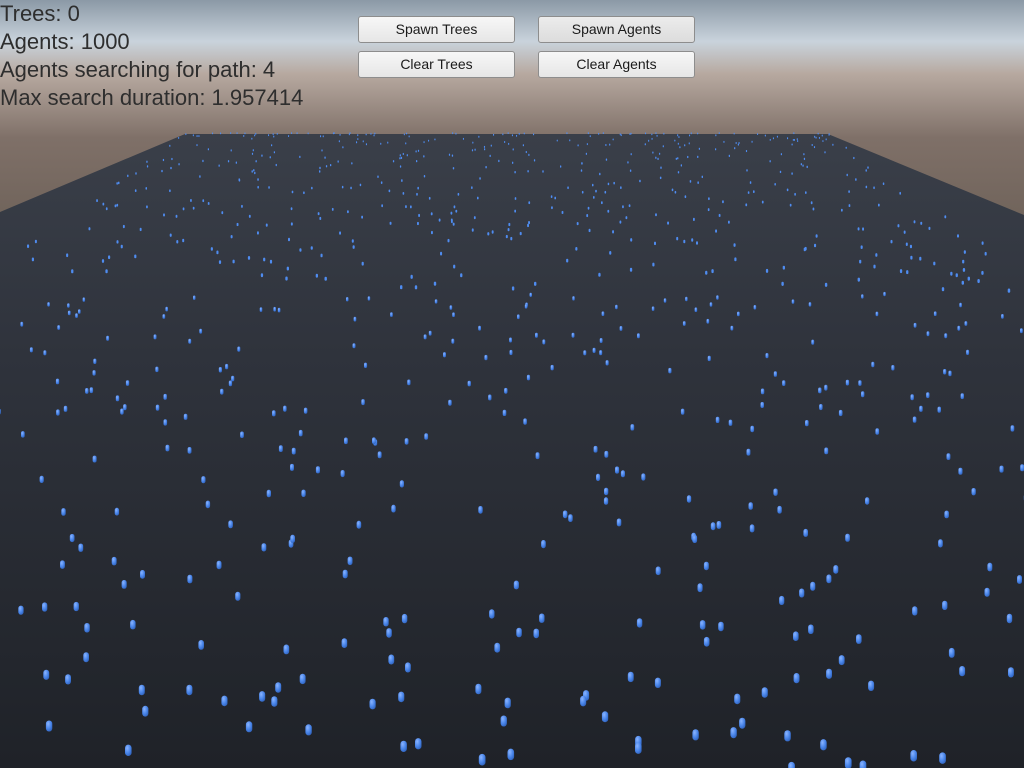  Describe the element at coordinates (616, 29) in the screenshot. I see `spawn-agents-button: Spawn Agents` at that location.